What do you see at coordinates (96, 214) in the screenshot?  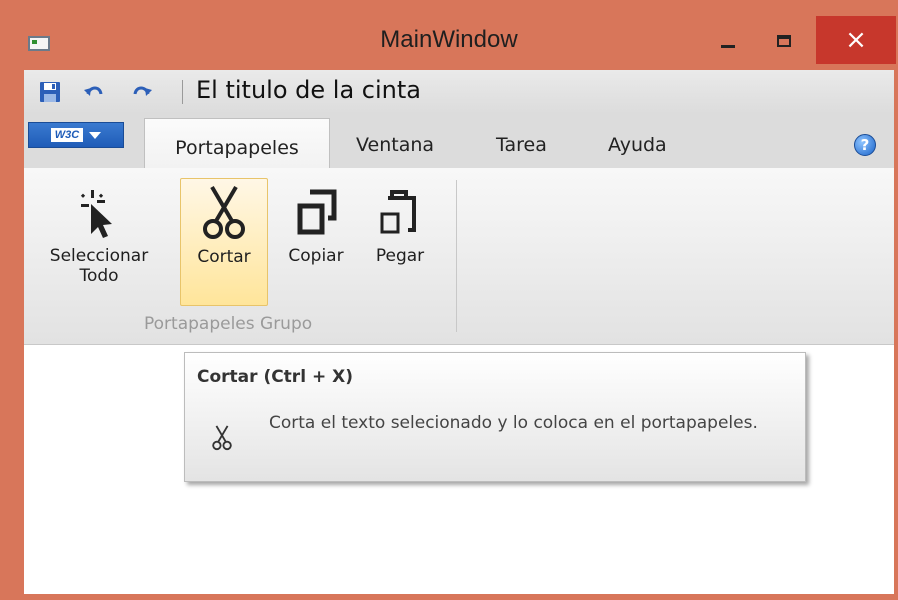 I see `select-all-cursor-icon` at bounding box center [96, 214].